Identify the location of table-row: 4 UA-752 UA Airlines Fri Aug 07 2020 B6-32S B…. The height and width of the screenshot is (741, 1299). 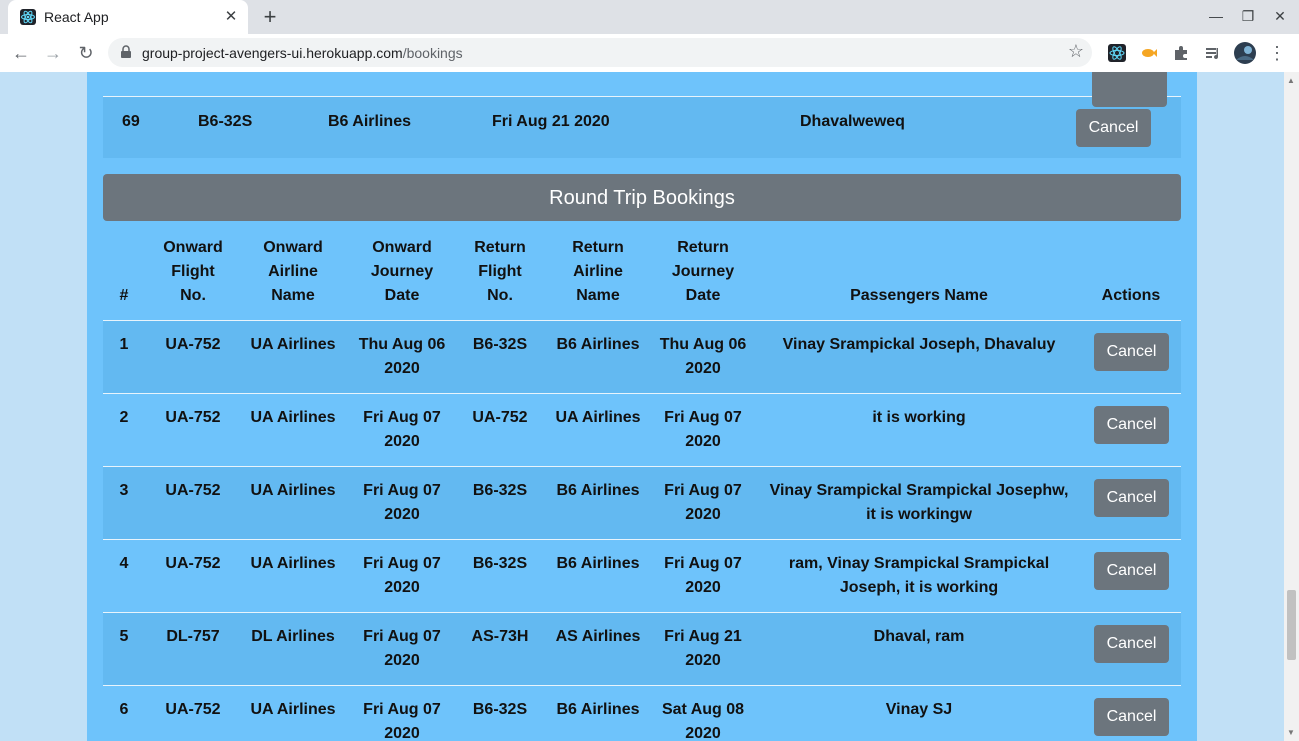
(642, 576).